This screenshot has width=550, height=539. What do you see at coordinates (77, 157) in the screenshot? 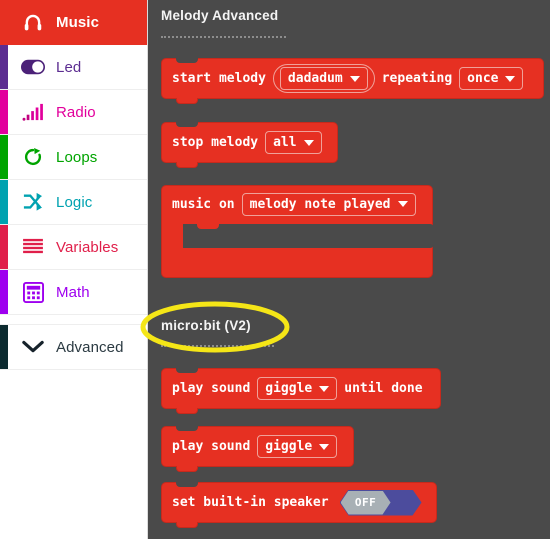
I see `sidebar-item-label: Loops` at bounding box center [77, 157].